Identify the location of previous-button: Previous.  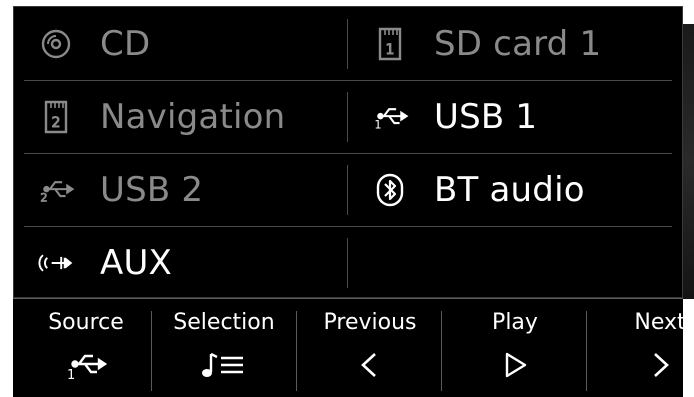
(370, 348).